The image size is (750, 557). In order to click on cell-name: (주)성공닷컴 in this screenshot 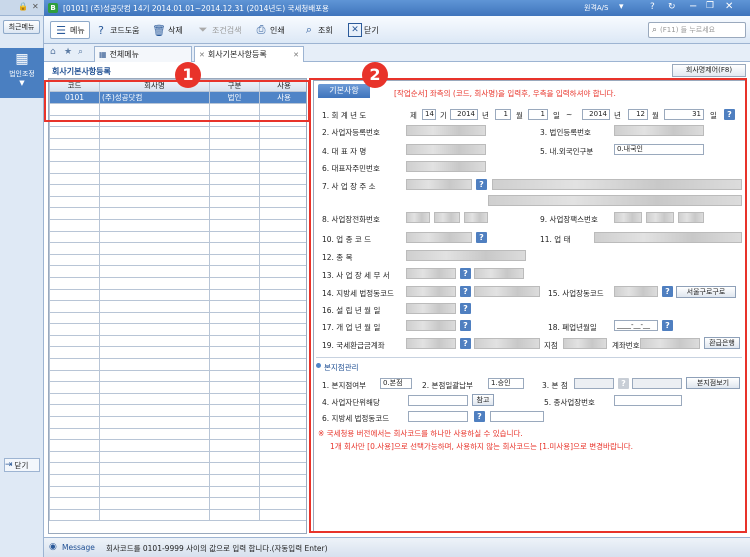, I will do `click(154, 97)`.